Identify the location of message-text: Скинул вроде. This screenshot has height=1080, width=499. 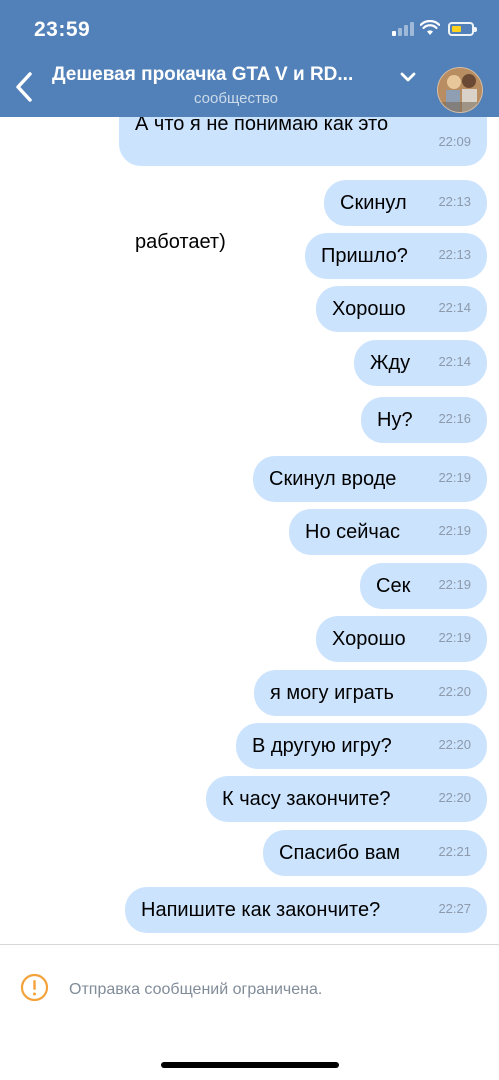
(333, 479).